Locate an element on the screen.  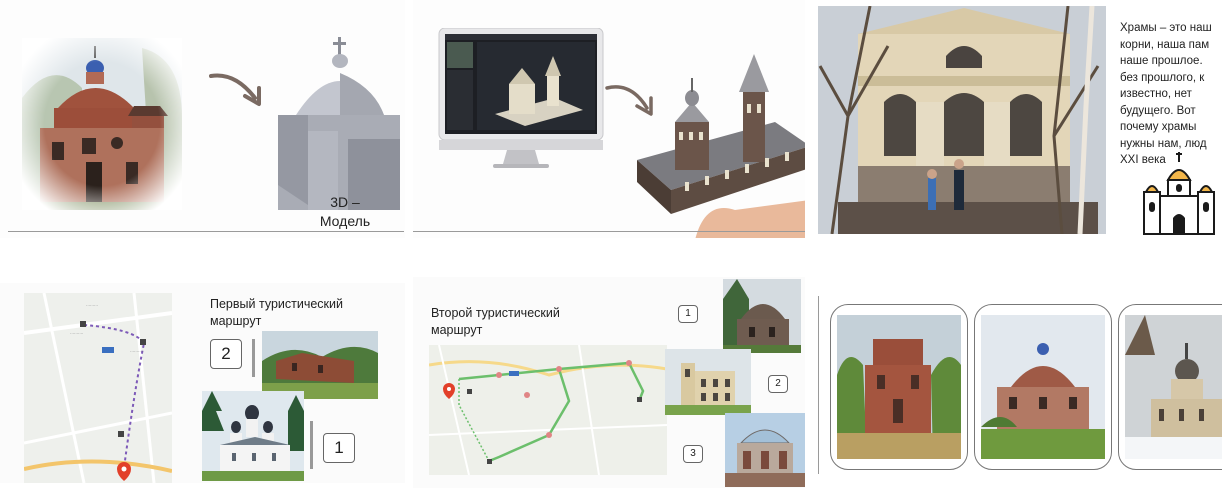
slide-gallery is located at coordinates (1020, 386).